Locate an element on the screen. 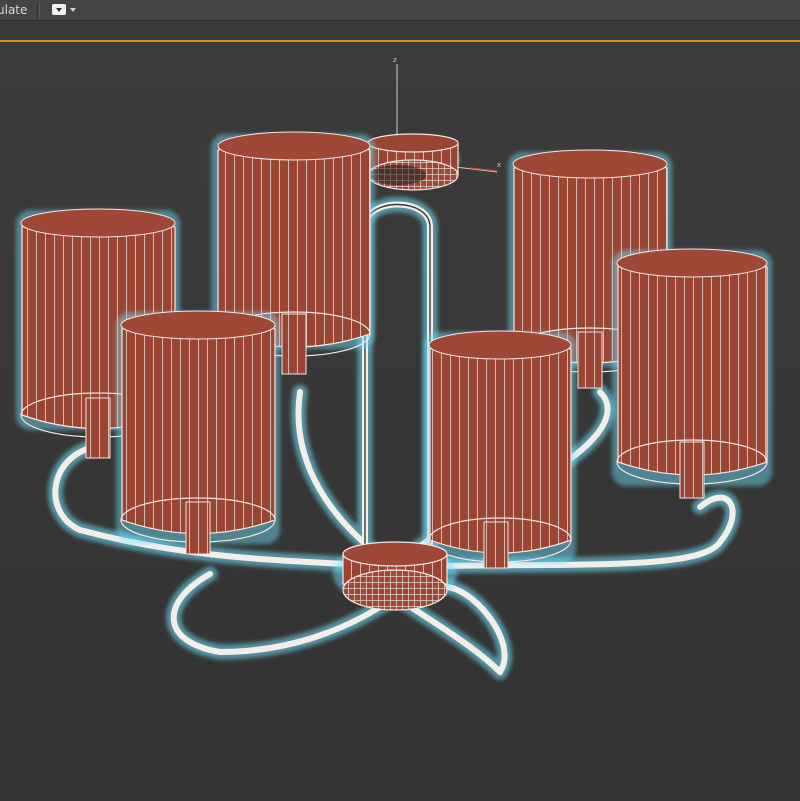 The image size is (800, 801). ceiling-canopy is located at coordinates (412, 162).